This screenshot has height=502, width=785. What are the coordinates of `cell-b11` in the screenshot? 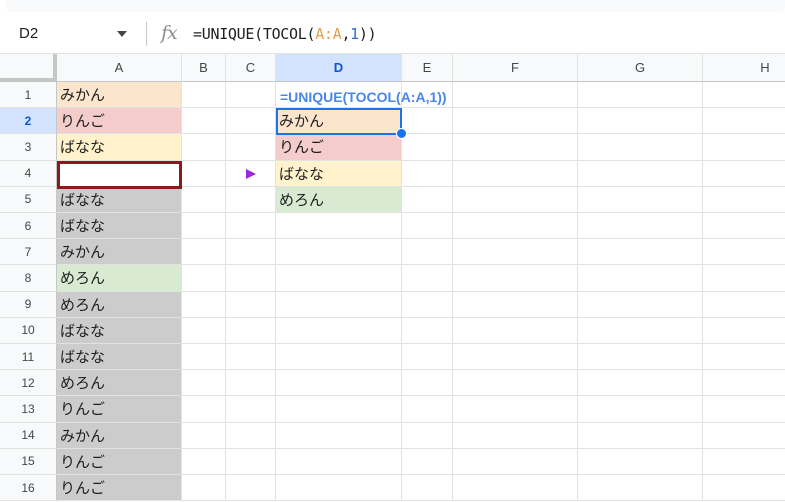 It's located at (204, 357).